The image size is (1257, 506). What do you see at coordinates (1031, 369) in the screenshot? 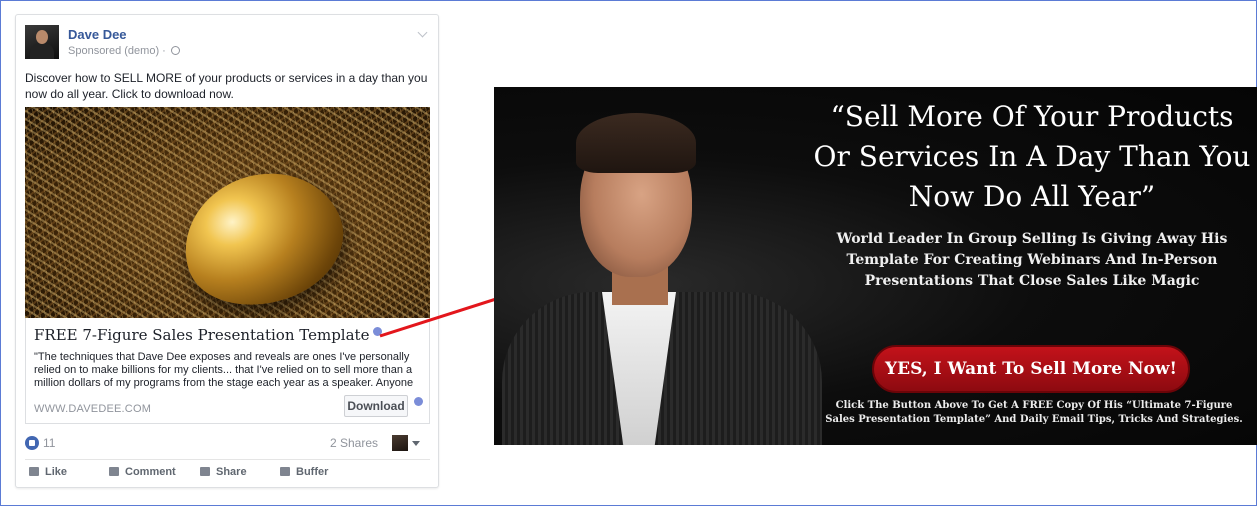
I see `sell-more-cta-button: YES, I Want To Sell More Now!` at bounding box center [1031, 369].